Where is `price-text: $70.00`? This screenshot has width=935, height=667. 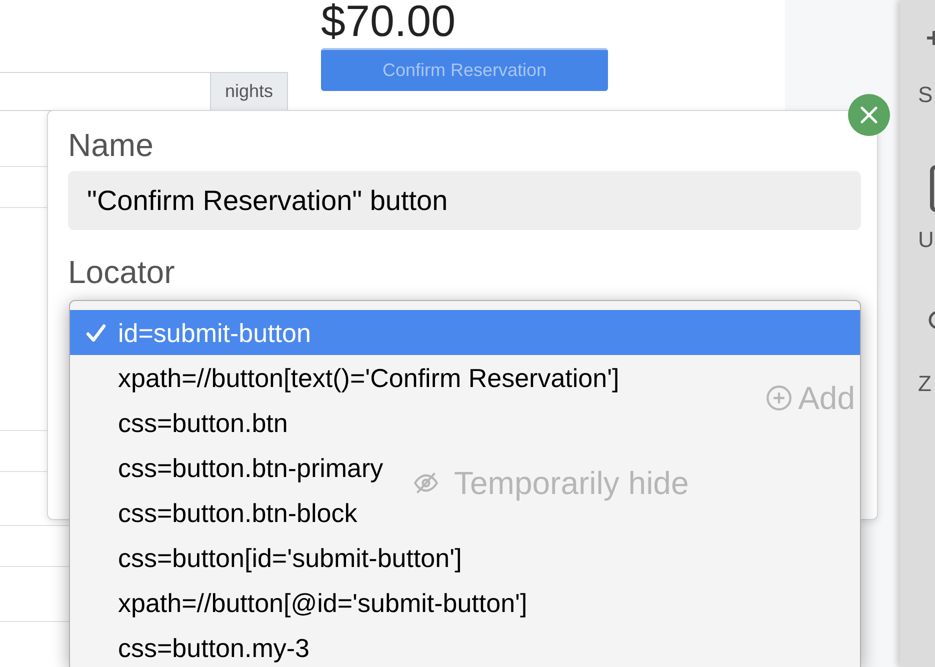
price-text: $70.00 is located at coordinates (388, 22).